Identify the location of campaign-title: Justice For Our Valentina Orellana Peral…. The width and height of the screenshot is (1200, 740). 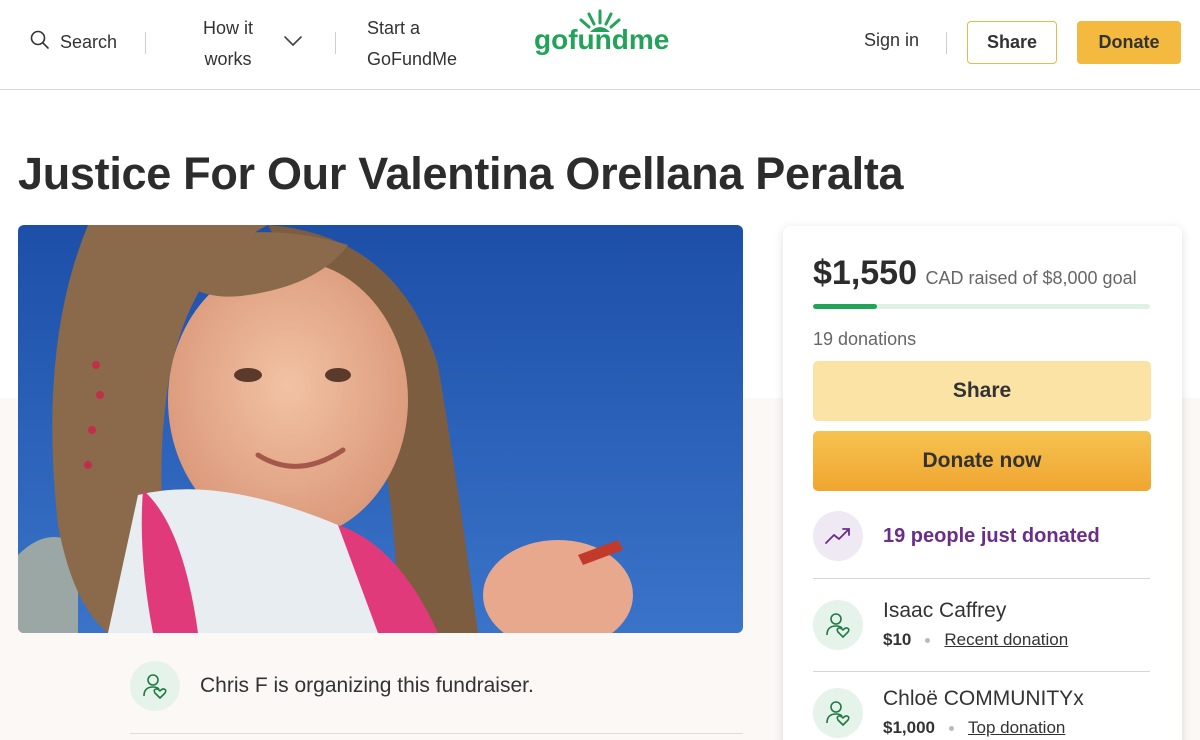
(461, 173).